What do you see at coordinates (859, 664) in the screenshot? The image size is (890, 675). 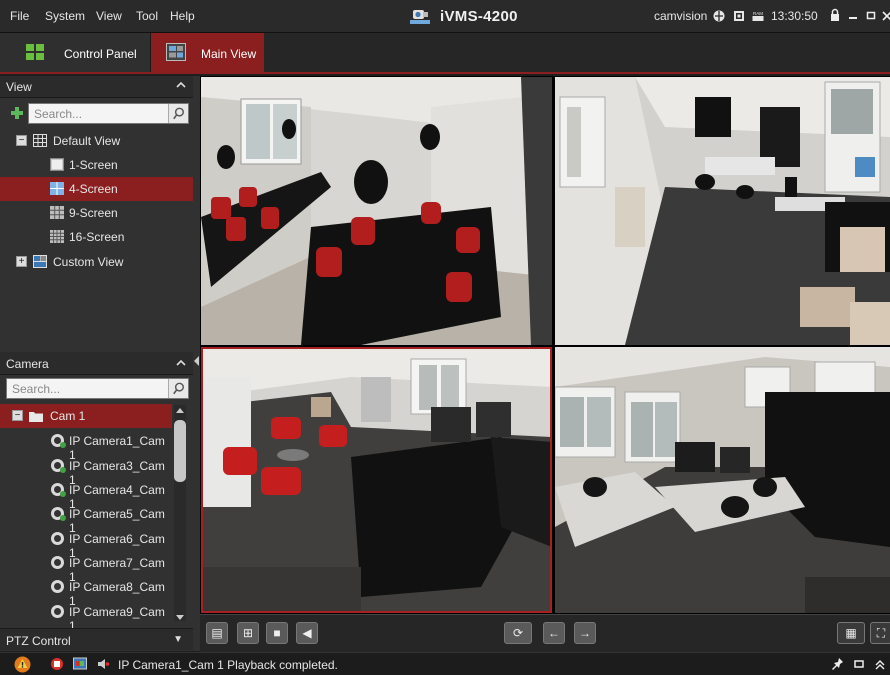 I see `restore-icon` at bounding box center [859, 664].